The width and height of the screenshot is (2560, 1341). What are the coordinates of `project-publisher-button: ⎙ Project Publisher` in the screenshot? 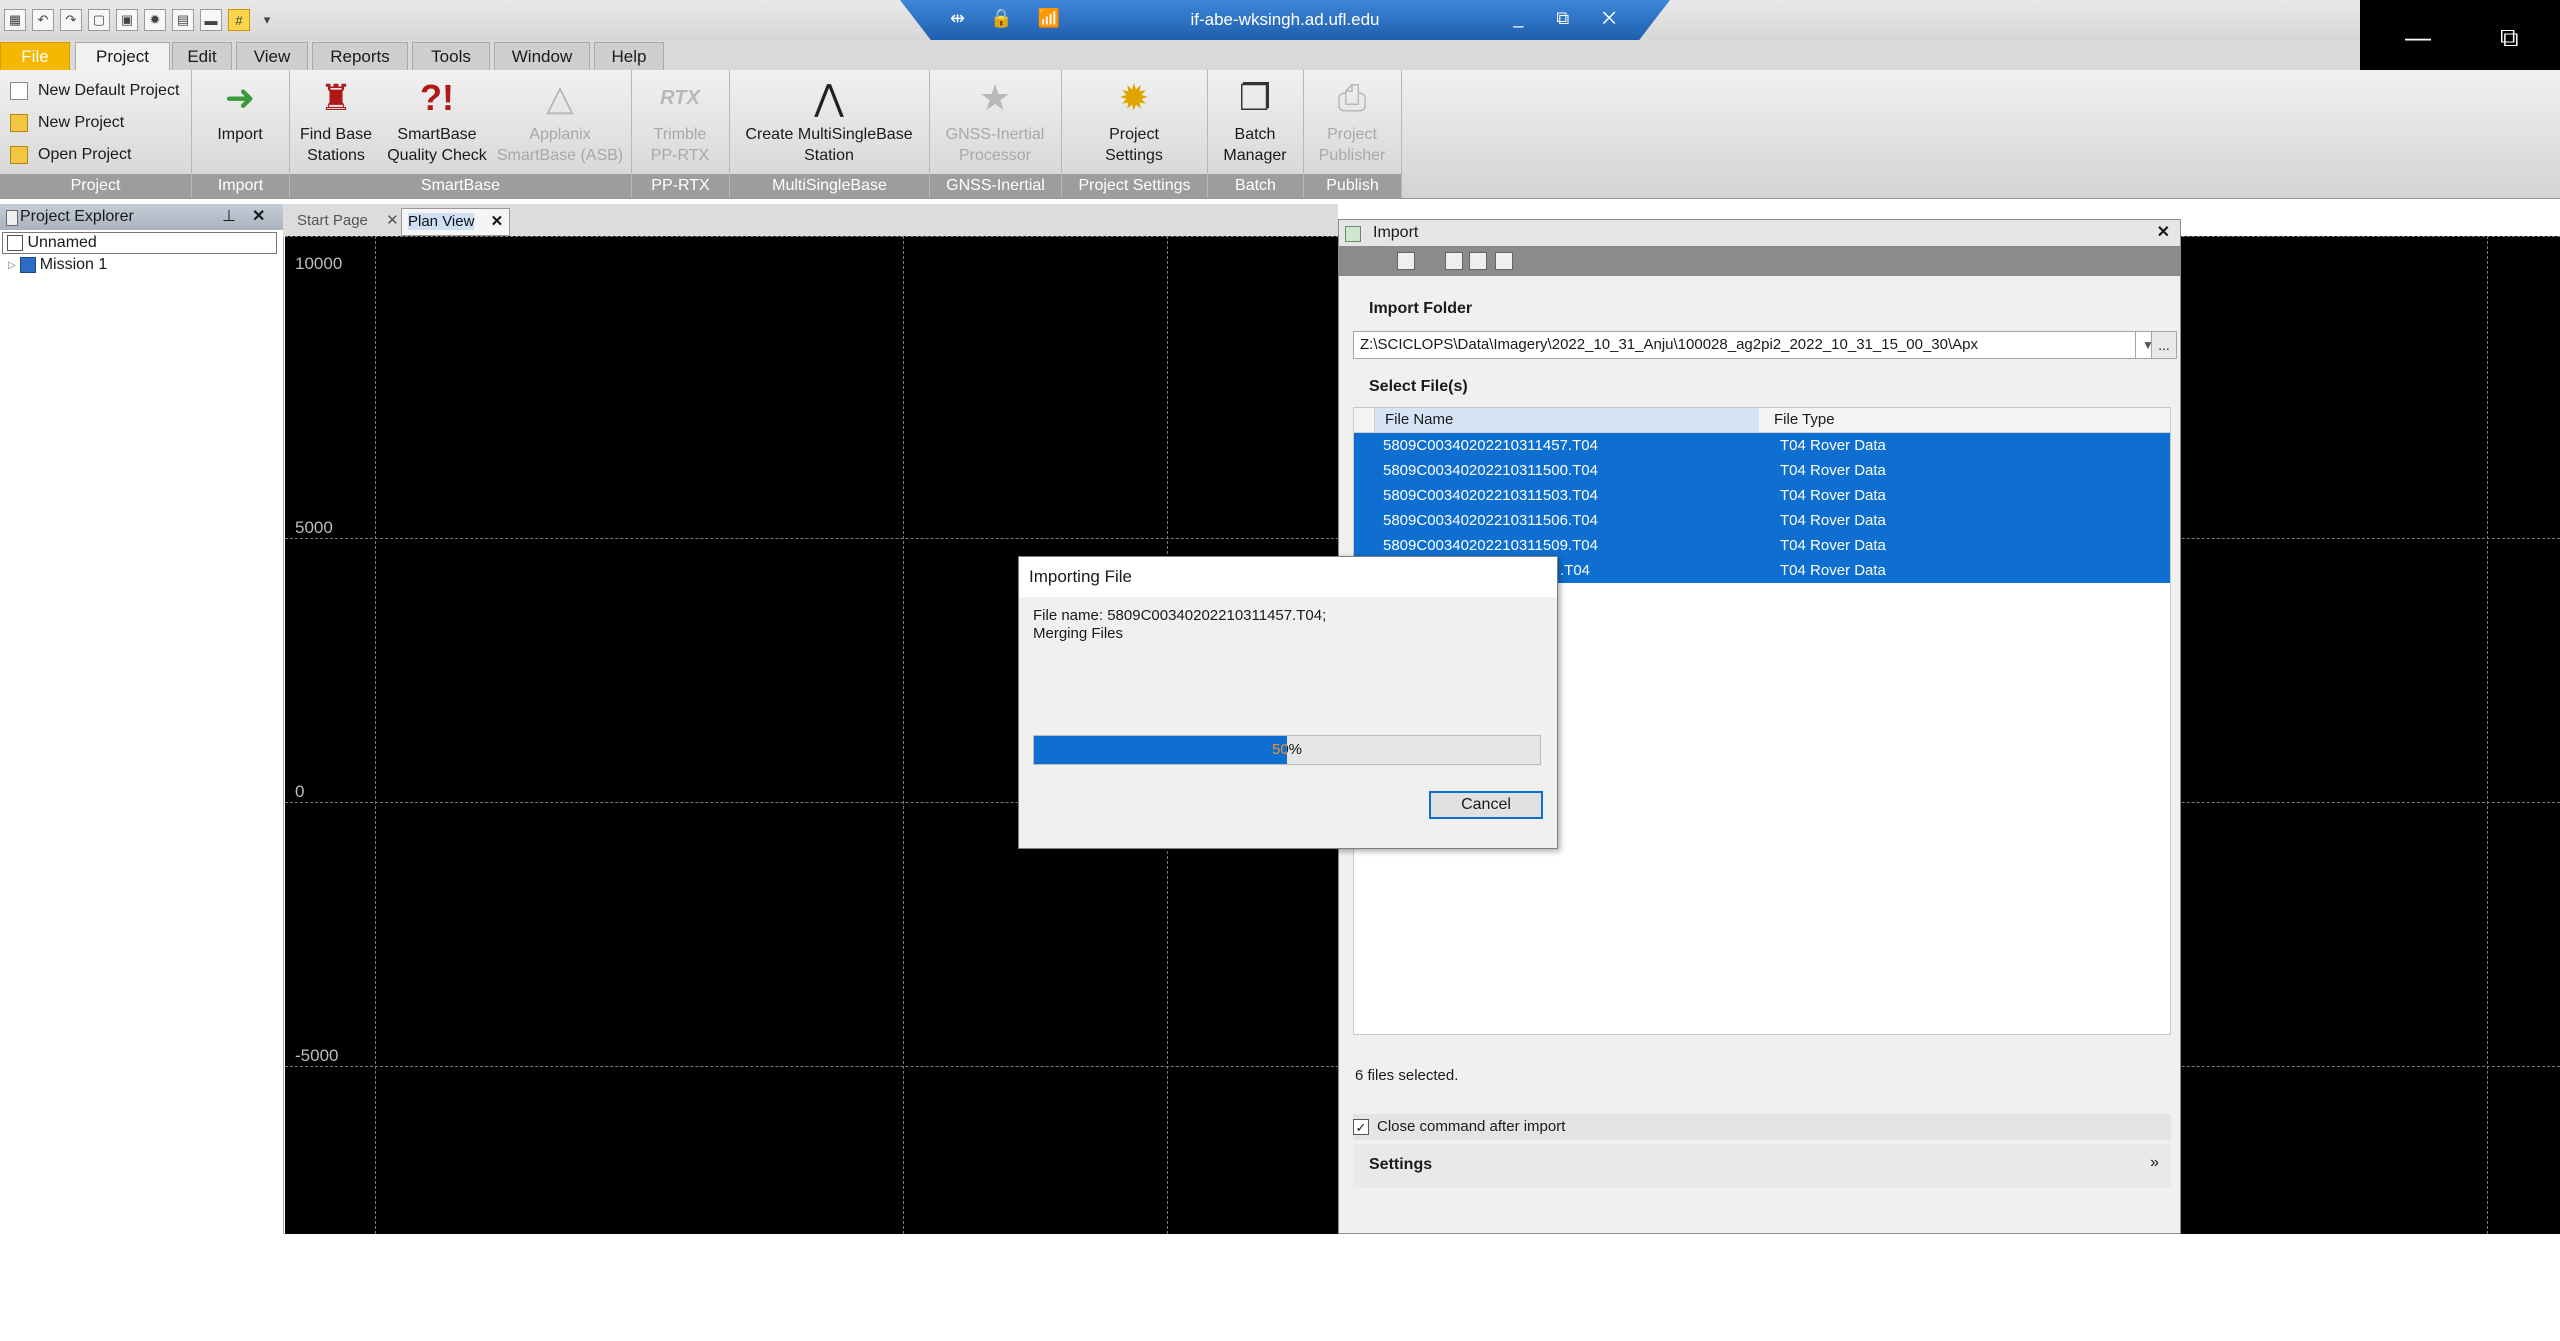 It's located at (1352, 121).